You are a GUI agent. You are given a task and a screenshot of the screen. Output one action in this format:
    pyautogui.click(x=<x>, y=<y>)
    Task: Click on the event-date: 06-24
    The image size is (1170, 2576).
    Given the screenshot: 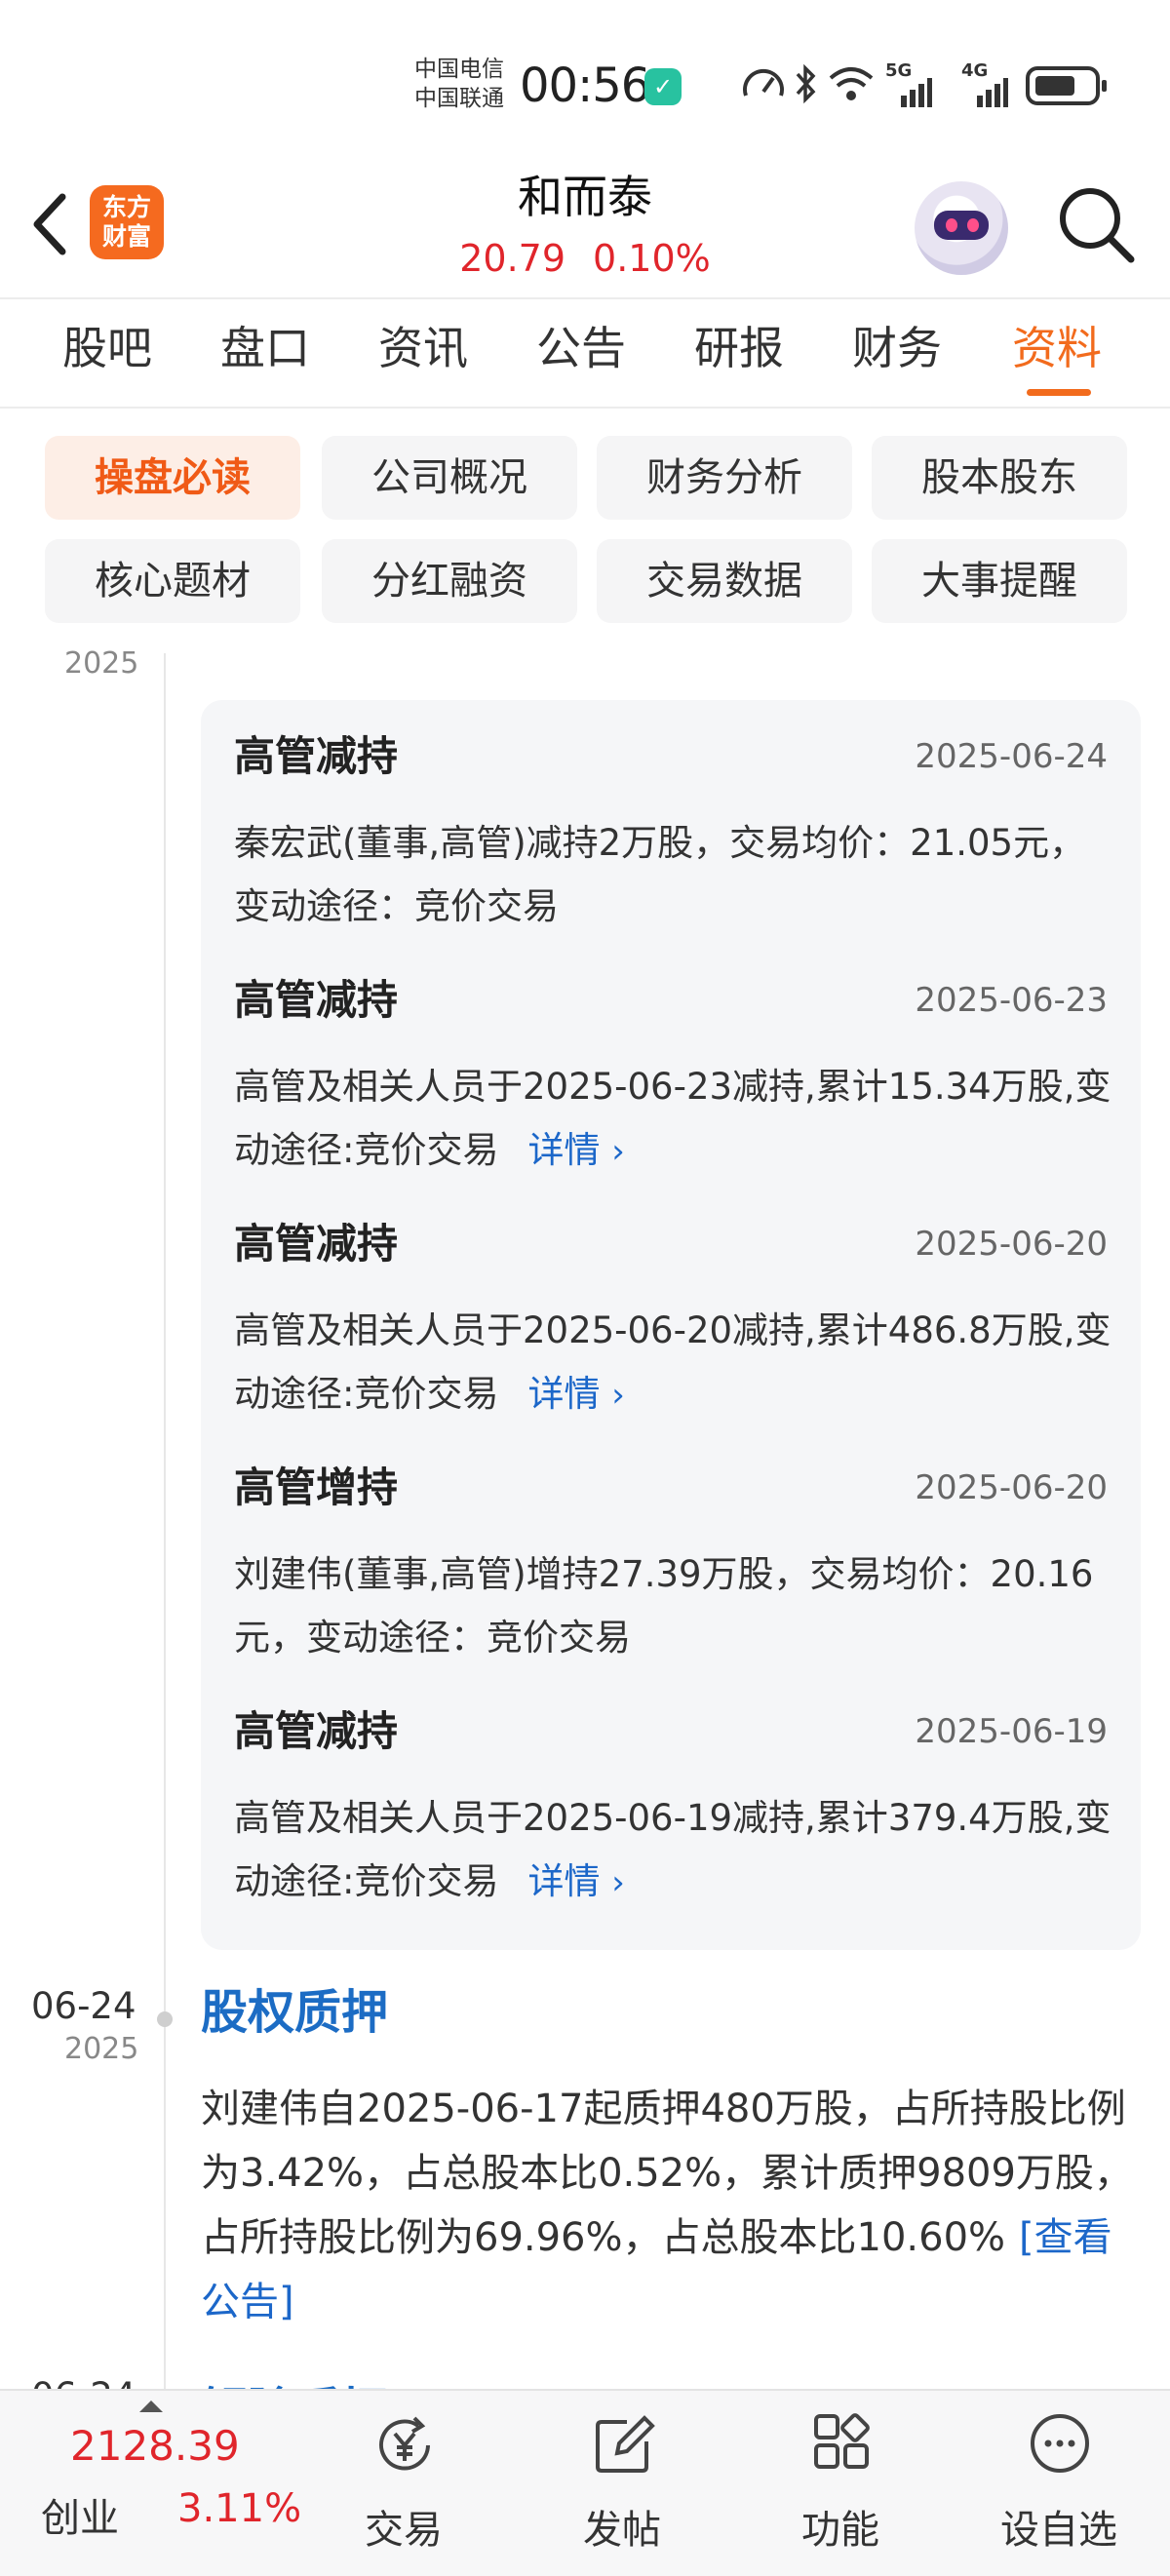 What is the action you would take?
    pyautogui.click(x=83, y=2006)
    